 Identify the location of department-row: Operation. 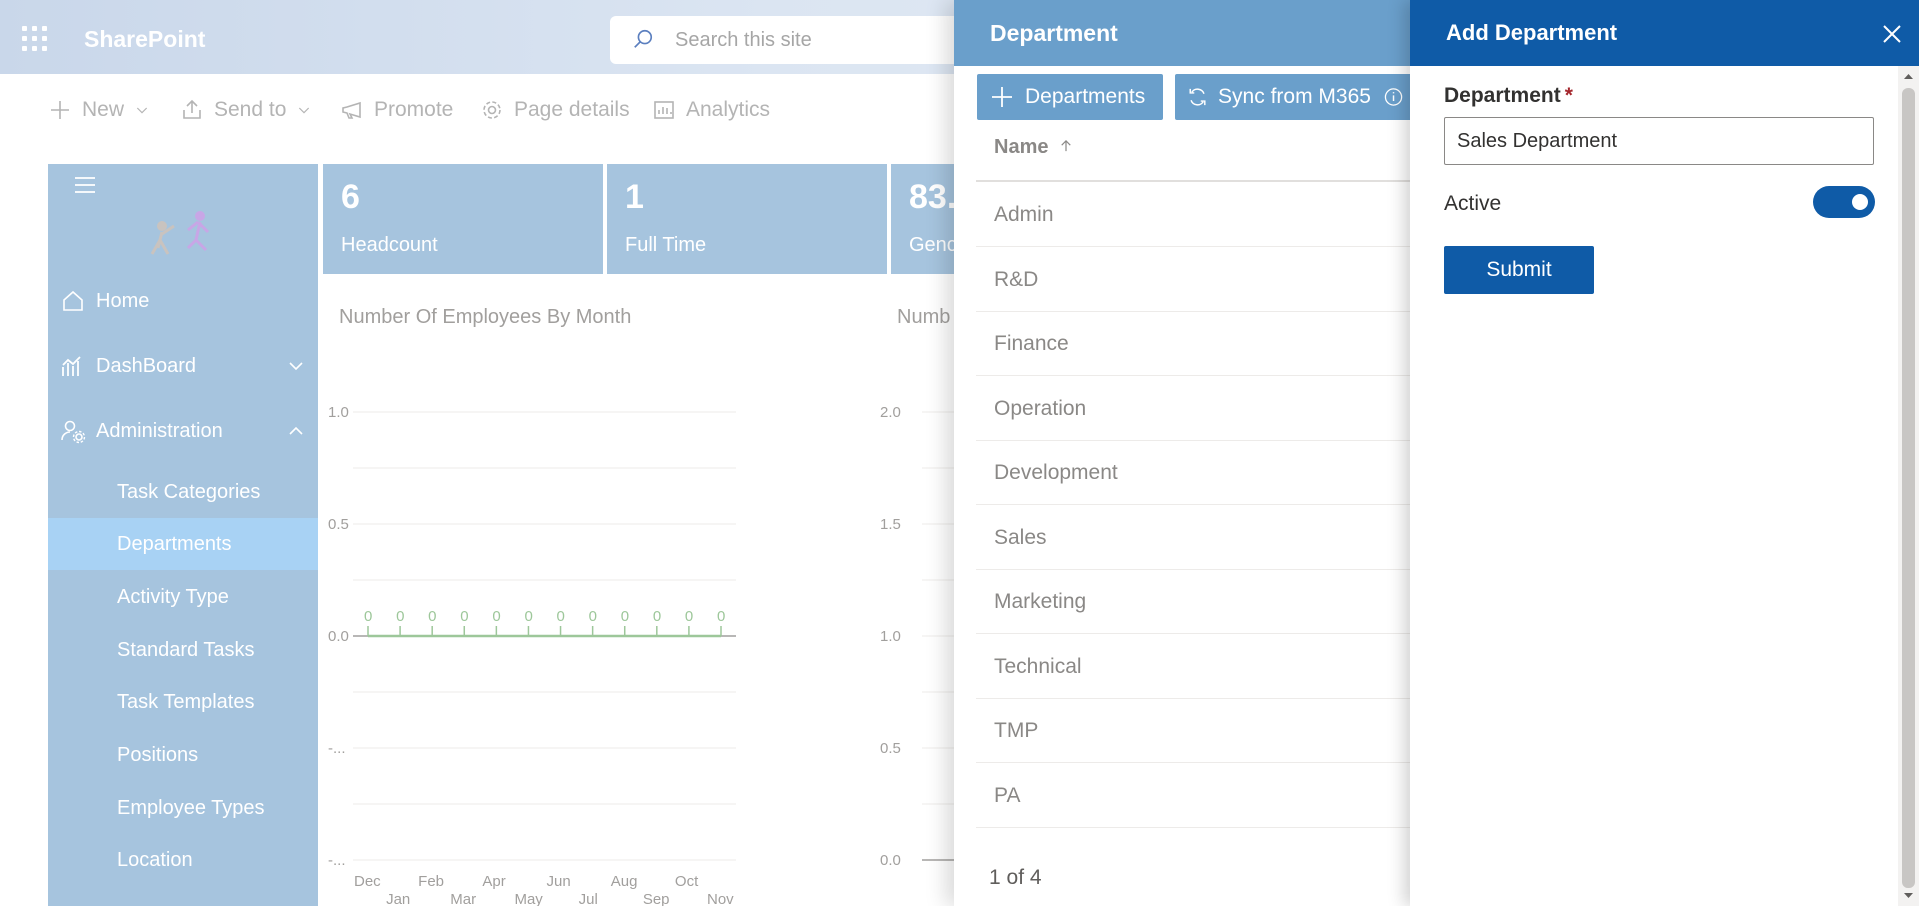
(1195, 409).